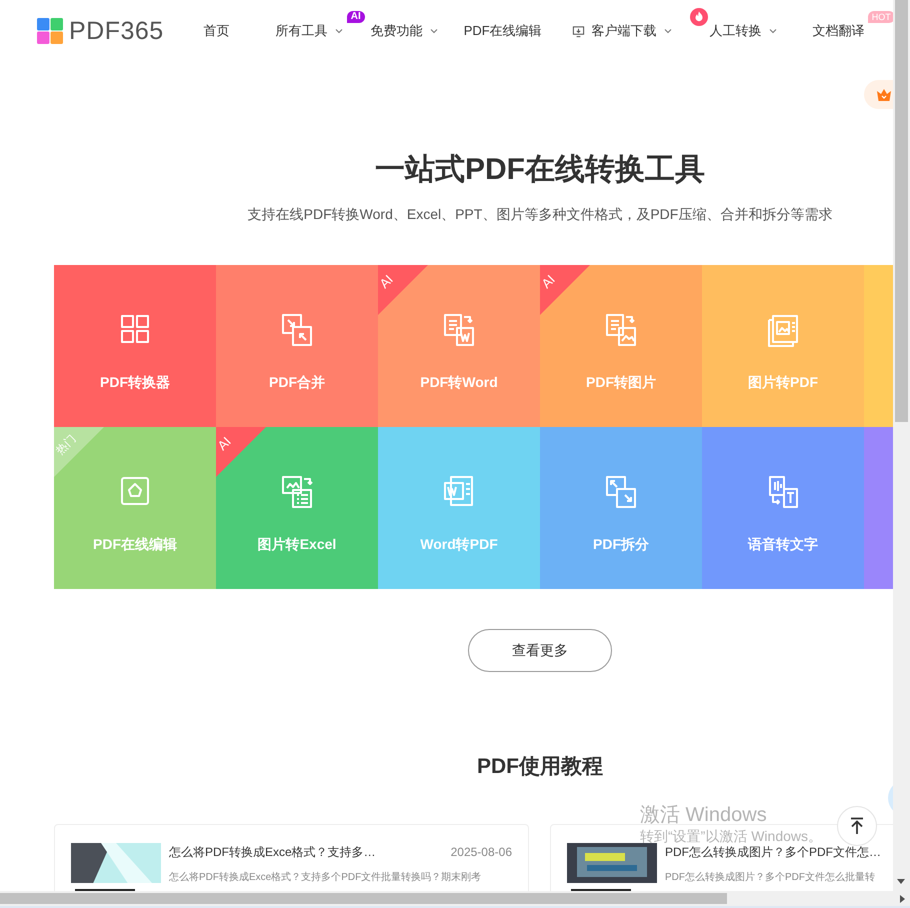  What do you see at coordinates (880, 17) in the screenshot?
I see `hot-badge: HOT` at bounding box center [880, 17].